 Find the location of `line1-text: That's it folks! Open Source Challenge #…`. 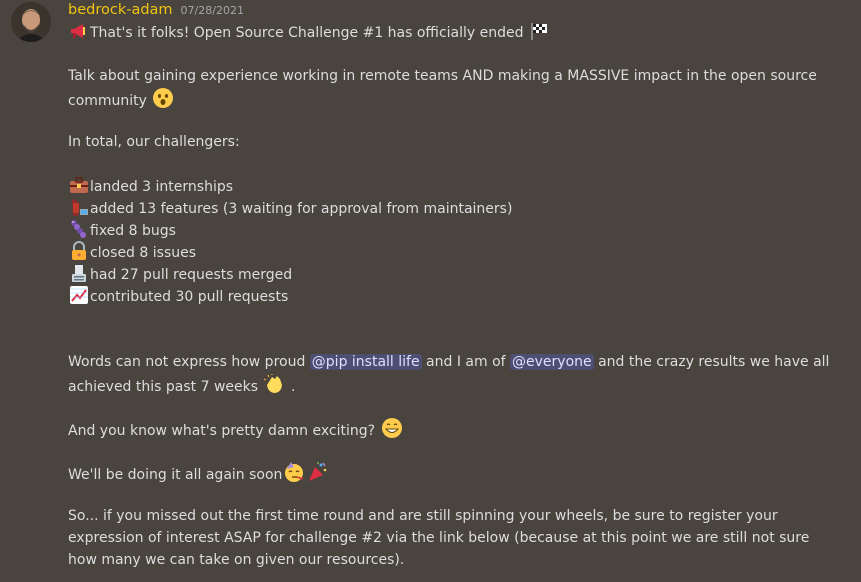

line1-text: That's it folks! Open Source Challenge #… is located at coordinates (307, 33).